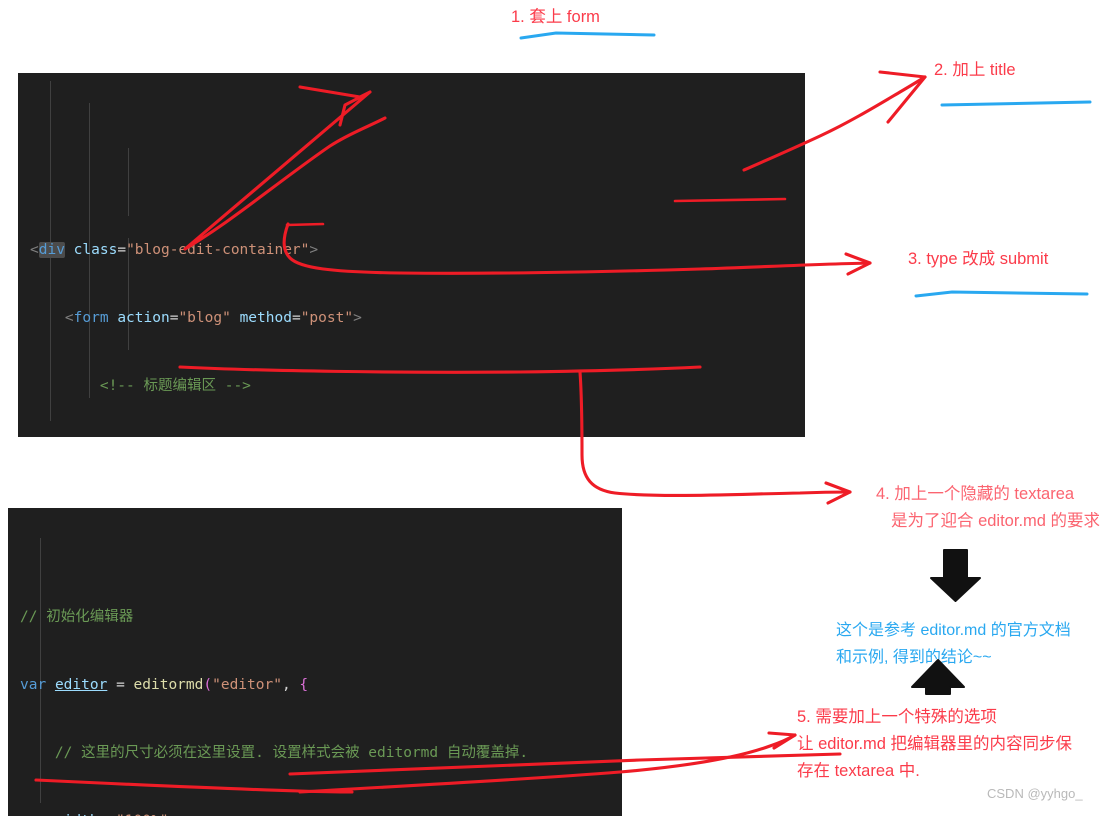 Image resolution: width=1108 pixels, height=816 pixels. What do you see at coordinates (935, 744) in the screenshot?
I see `annotation-5-line-2: 让 editor.md 把编辑器里的内容同步保` at bounding box center [935, 744].